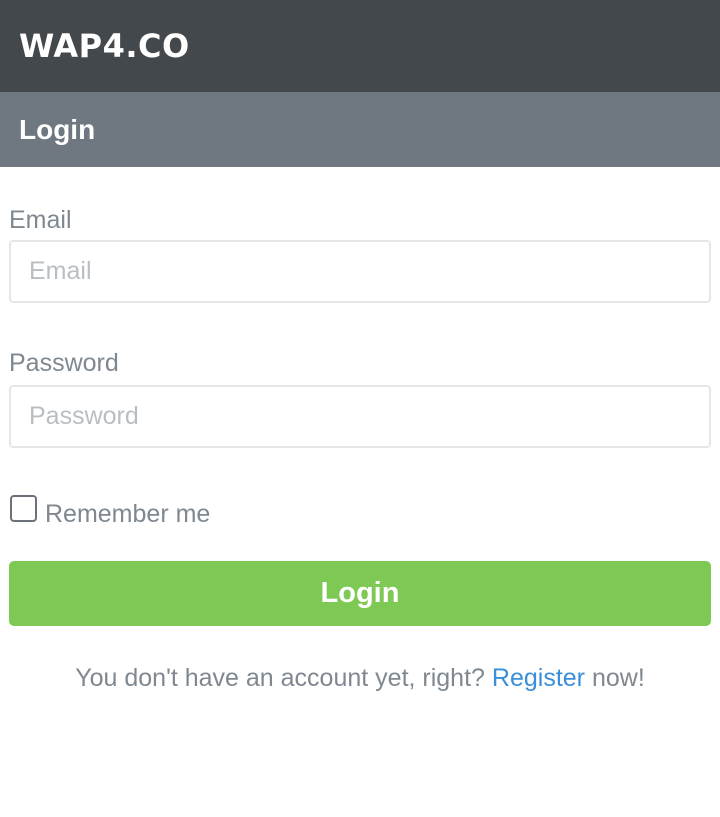 This screenshot has height=817, width=720. I want to click on password-label: Password, so click(64, 363).